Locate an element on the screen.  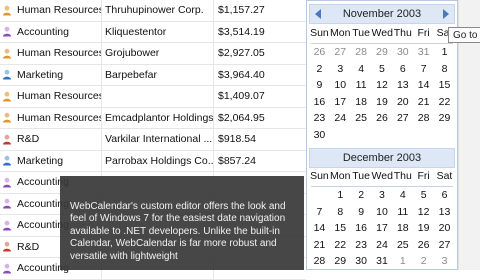
company-cell: Emcadplantor Holdings is located at coordinates (158, 117).